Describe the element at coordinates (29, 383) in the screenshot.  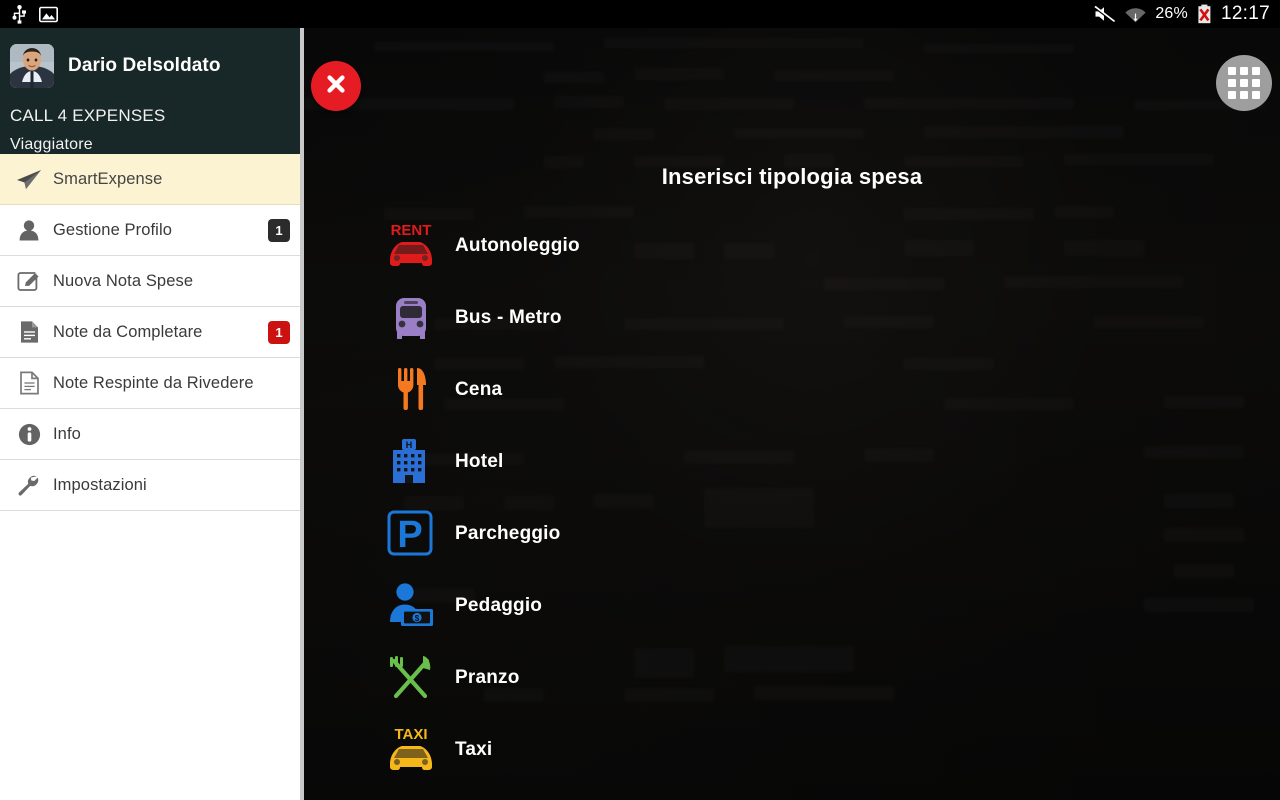
I see `document-outline-icon` at that location.